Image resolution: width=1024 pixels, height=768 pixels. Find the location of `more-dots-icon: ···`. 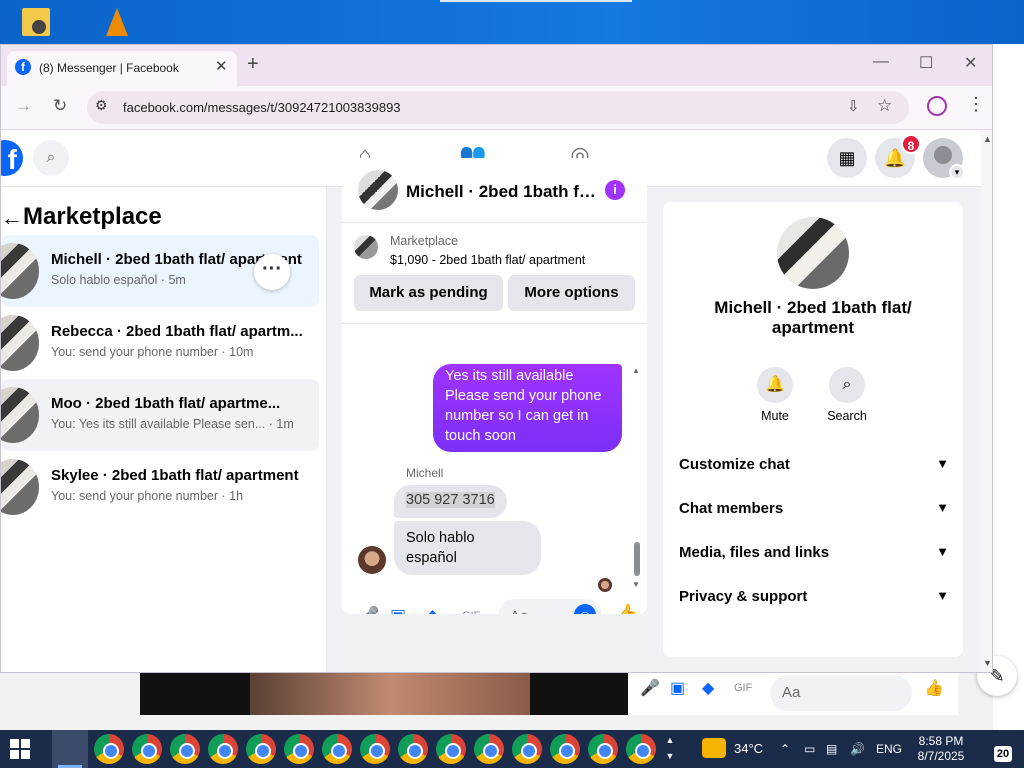

more-dots-icon: ··· is located at coordinates (272, 272).